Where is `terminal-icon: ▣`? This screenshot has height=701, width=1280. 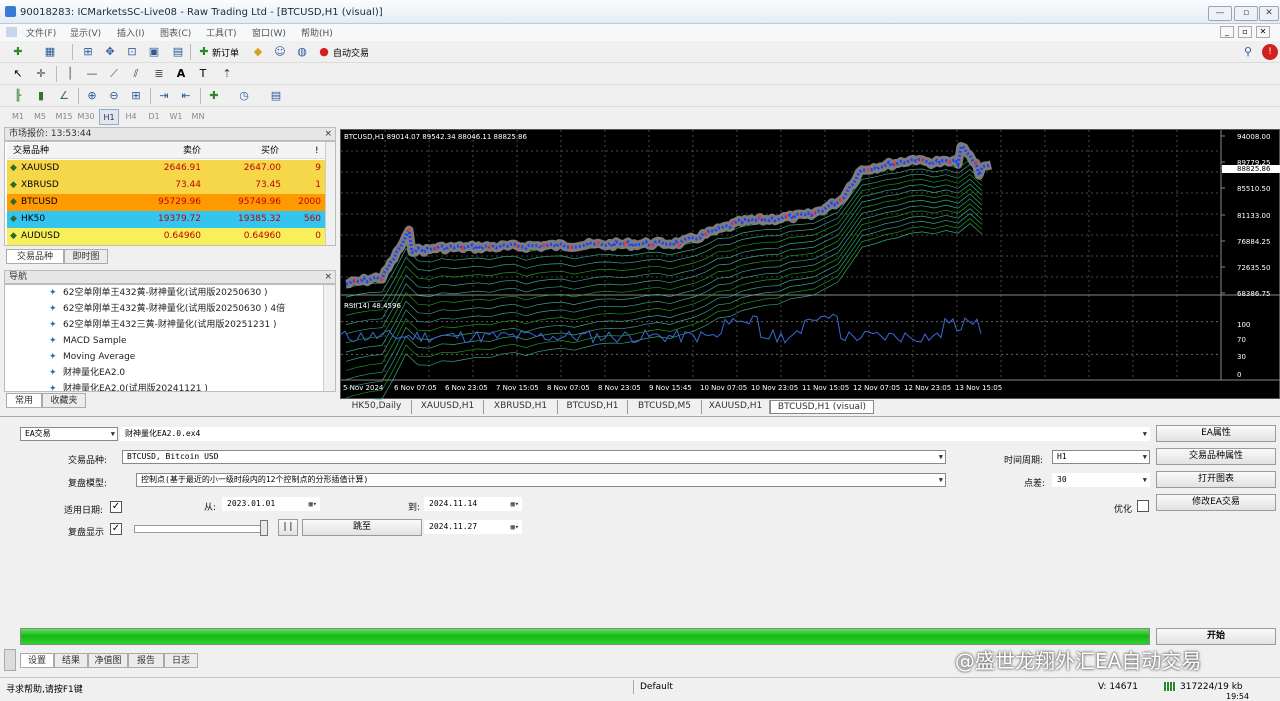
terminal-icon: ▣ is located at coordinates (154, 52).